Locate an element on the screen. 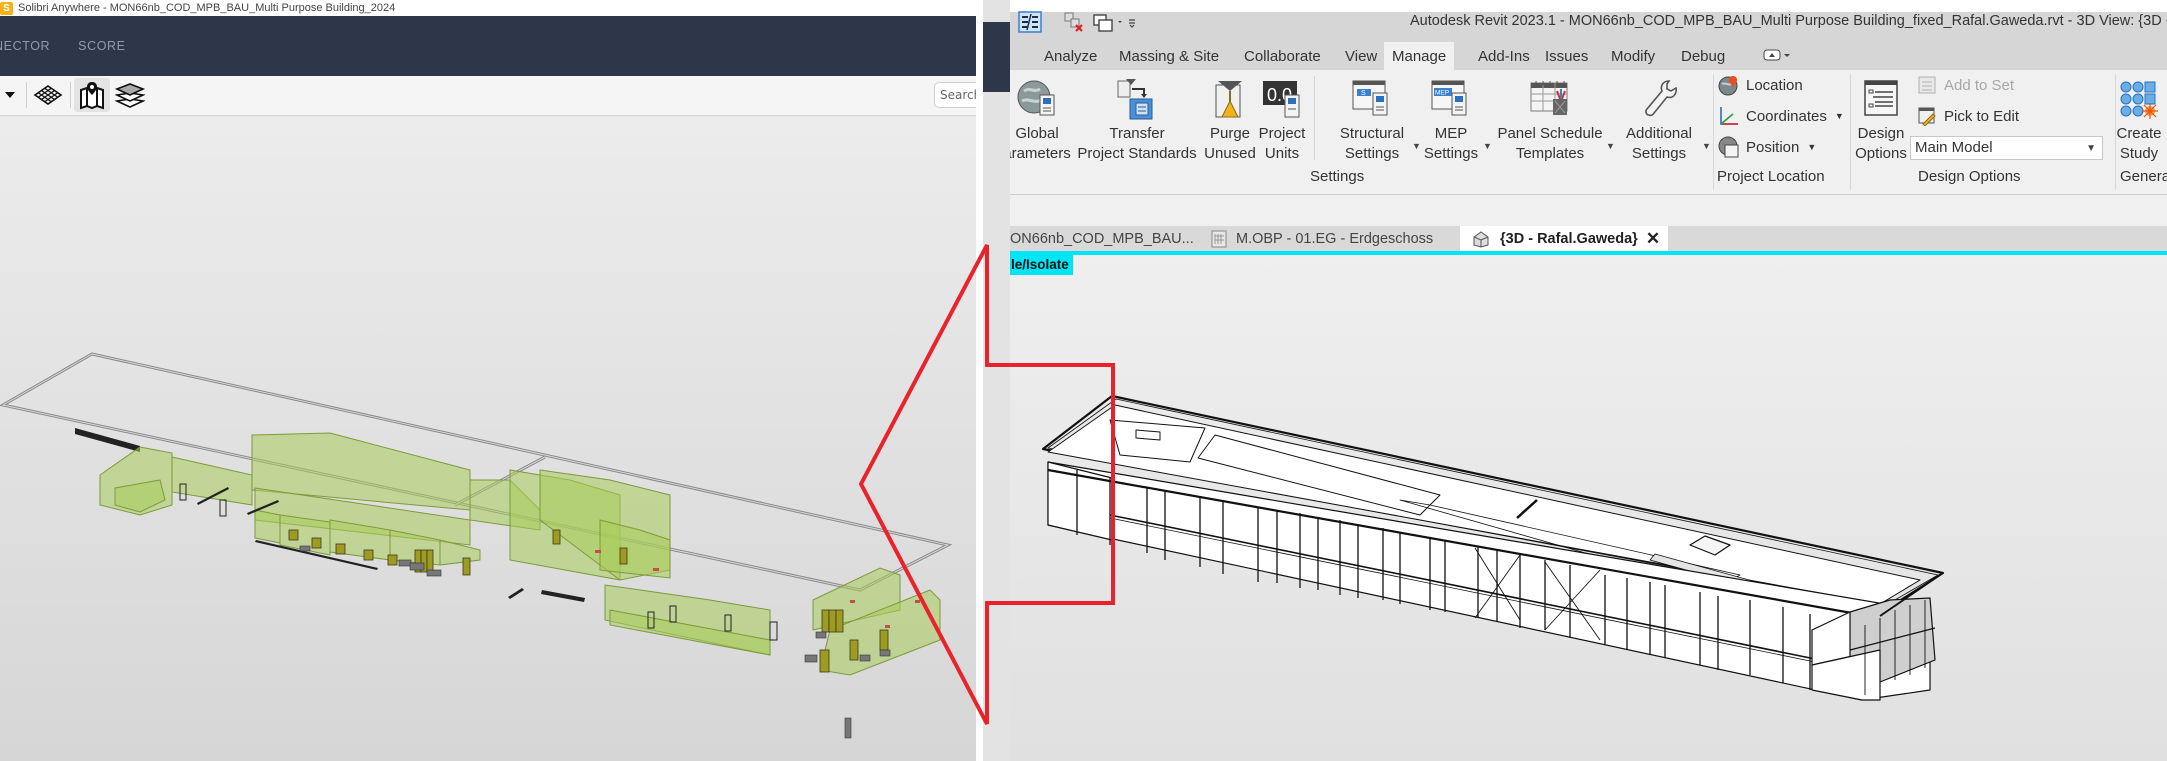 This screenshot has width=2167, height=761. add-to-set-button: Add to Set is located at coordinates (1965, 85).